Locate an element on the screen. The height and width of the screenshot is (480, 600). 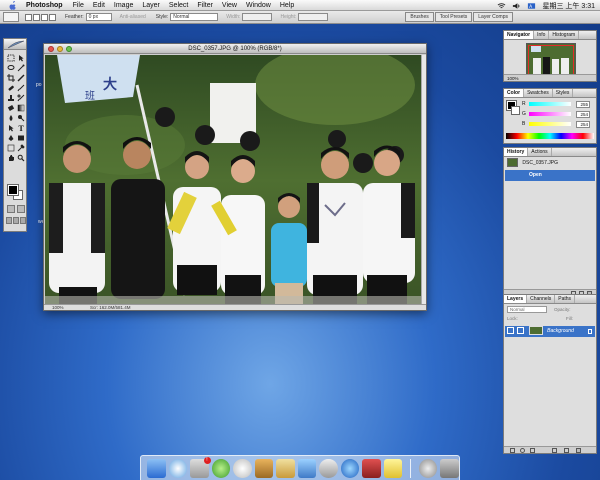
tab-swatches: Swatches is located at coordinates (538, 93).